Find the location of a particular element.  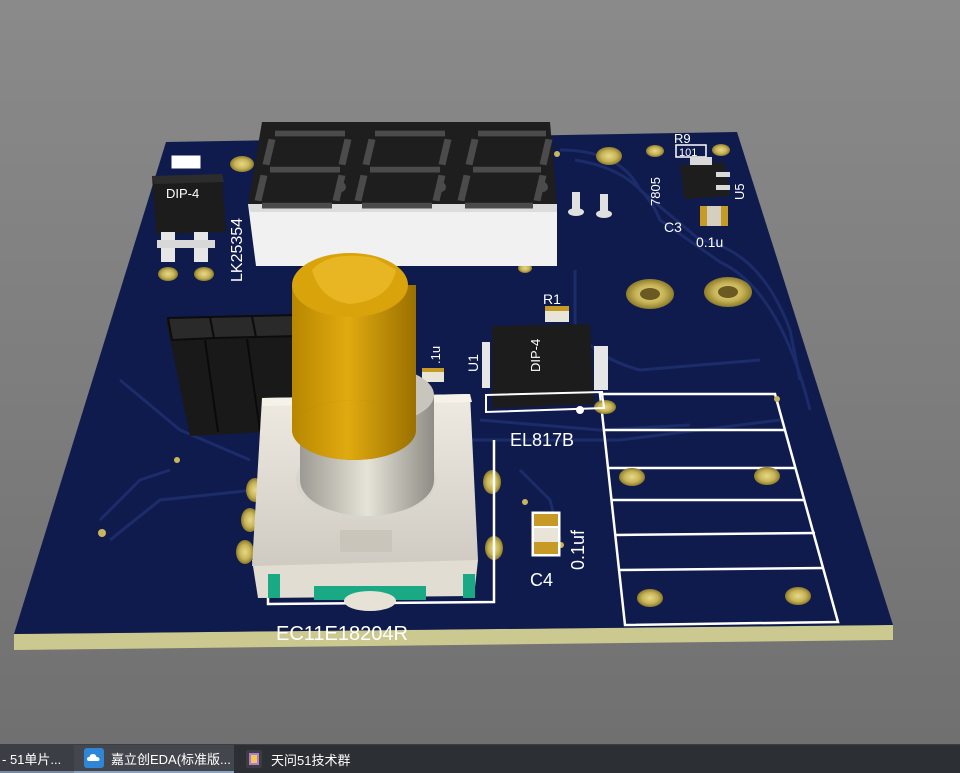

c3-label: C3 is located at coordinates (673, 227).